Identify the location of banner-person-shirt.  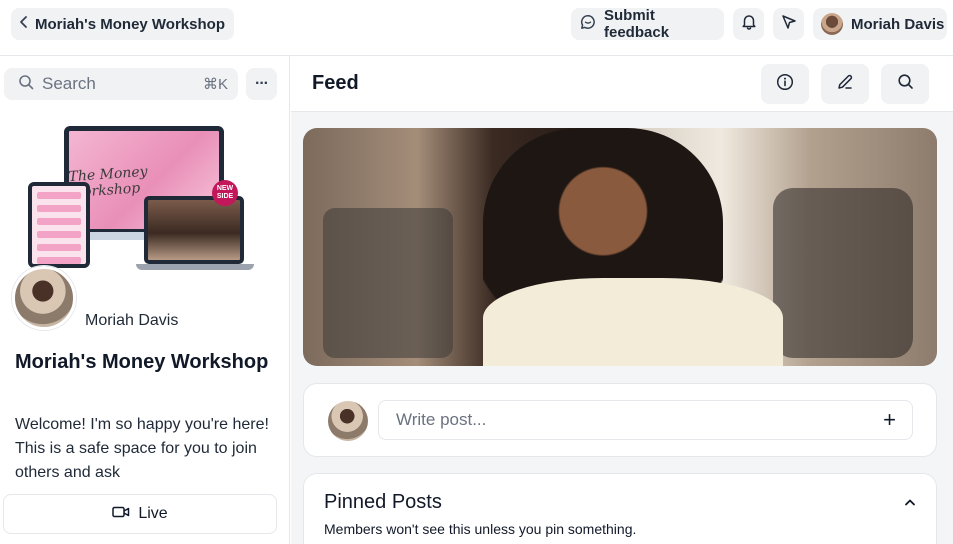
(633, 322).